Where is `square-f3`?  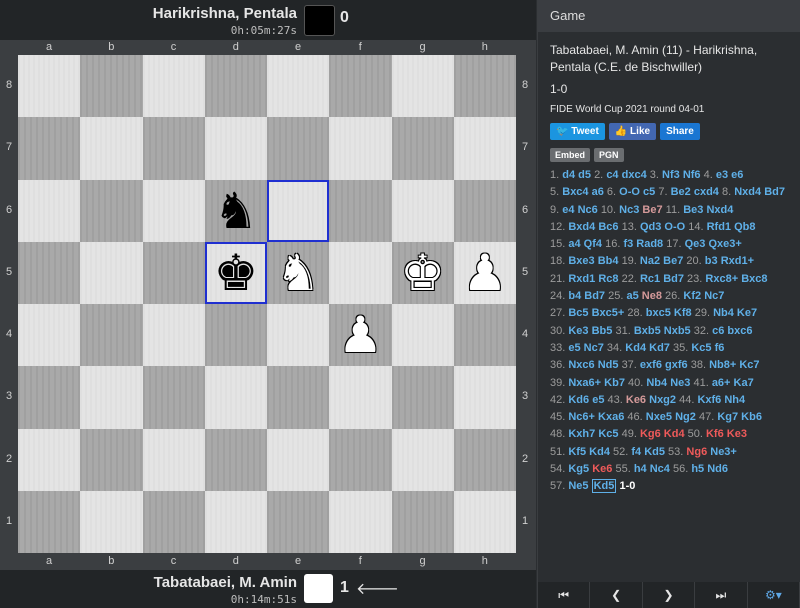
square-f3 is located at coordinates (360, 397).